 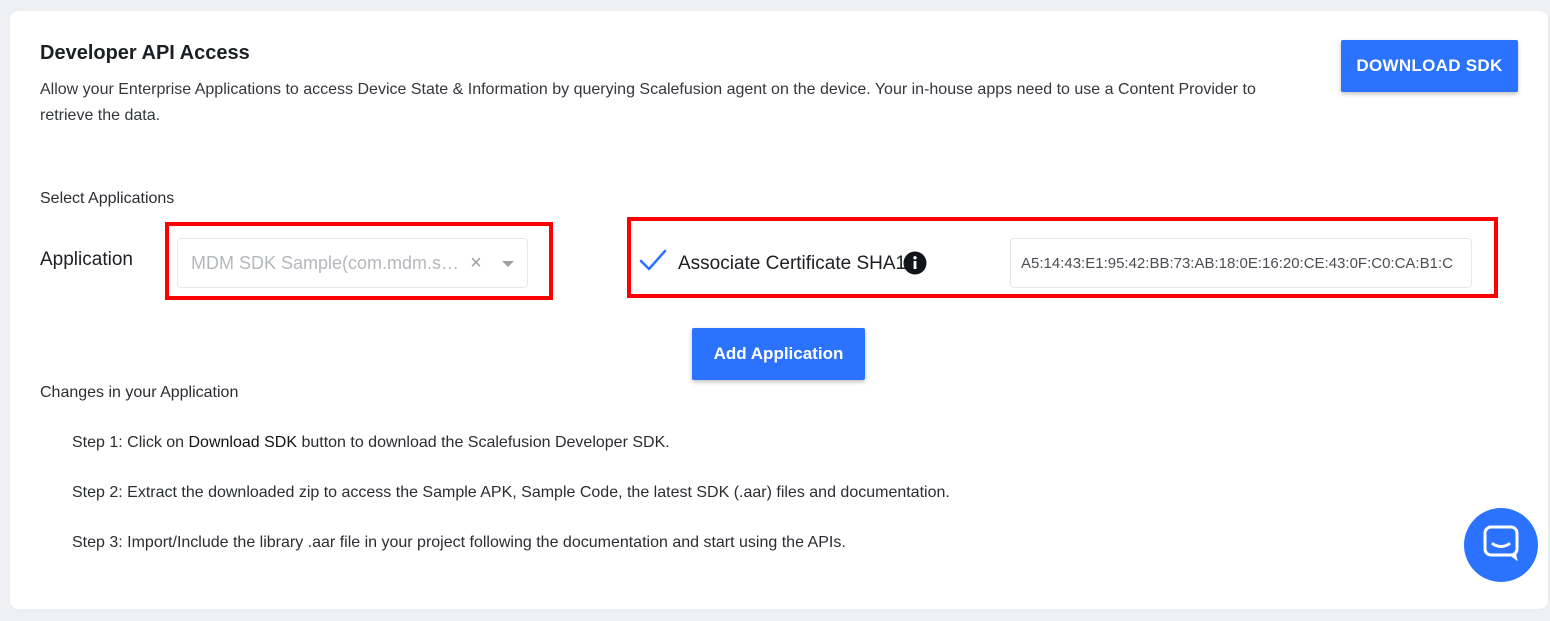 I want to click on chat-launcher-button, so click(x=1501, y=545).